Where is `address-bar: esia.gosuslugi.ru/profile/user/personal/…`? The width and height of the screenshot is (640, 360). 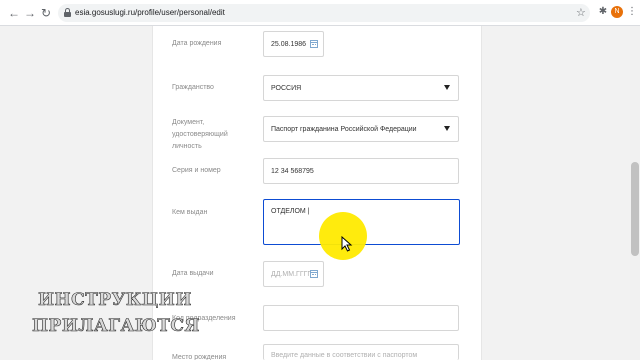
address-bar: esia.gosuslugi.ru/profile/user/personal/… is located at coordinates (324, 13).